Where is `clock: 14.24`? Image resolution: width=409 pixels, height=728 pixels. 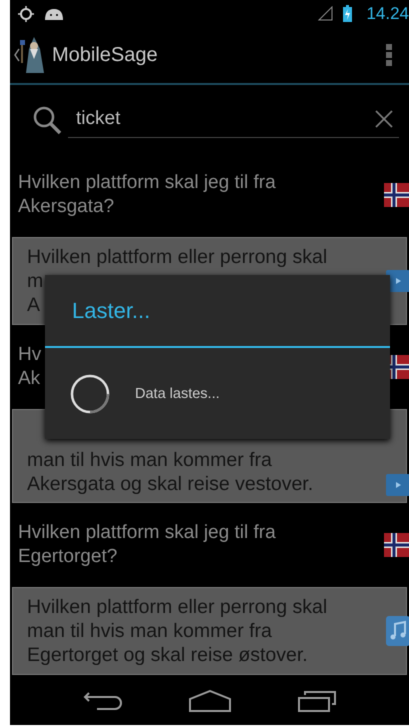
clock: 14.24 is located at coordinates (387, 14).